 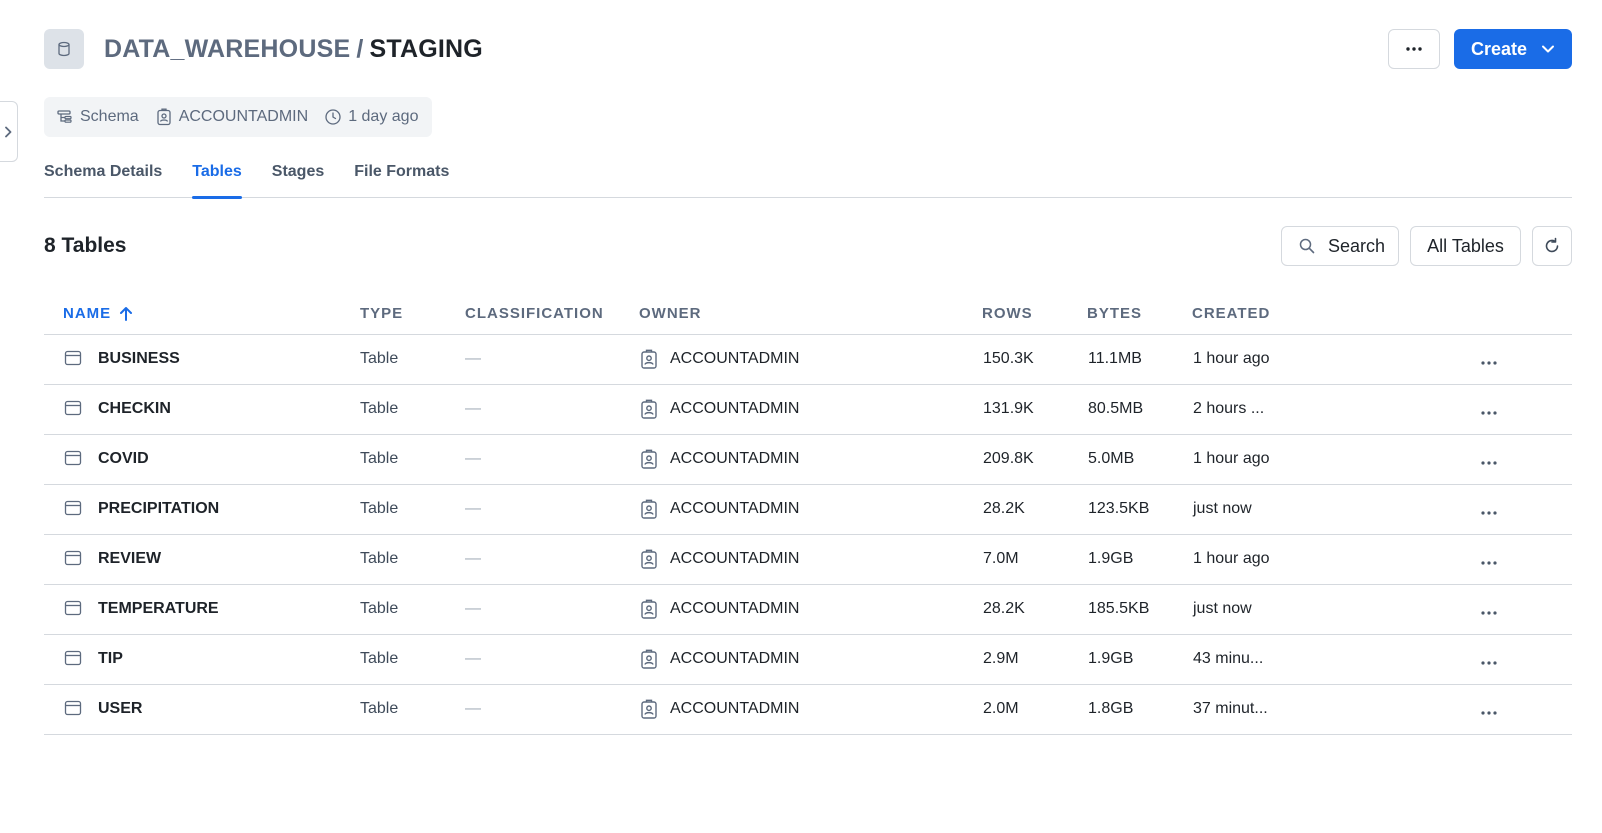 I want to click on more-actions-button, so click(x=1414, y=49).